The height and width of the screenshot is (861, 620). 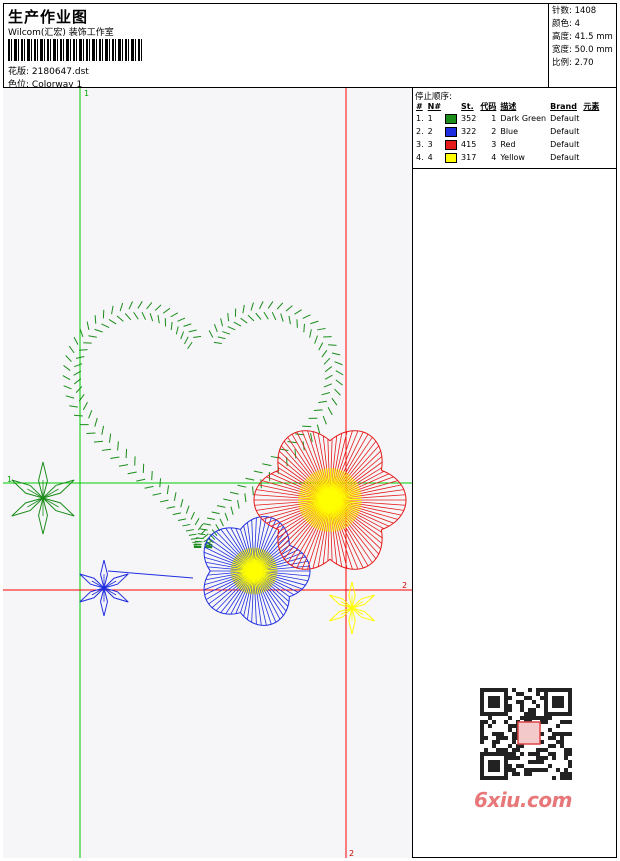 What do you see at coordinates (43, 498) in the screenshot?
I see `green-flower-outline` at bounding box center [43, 498].